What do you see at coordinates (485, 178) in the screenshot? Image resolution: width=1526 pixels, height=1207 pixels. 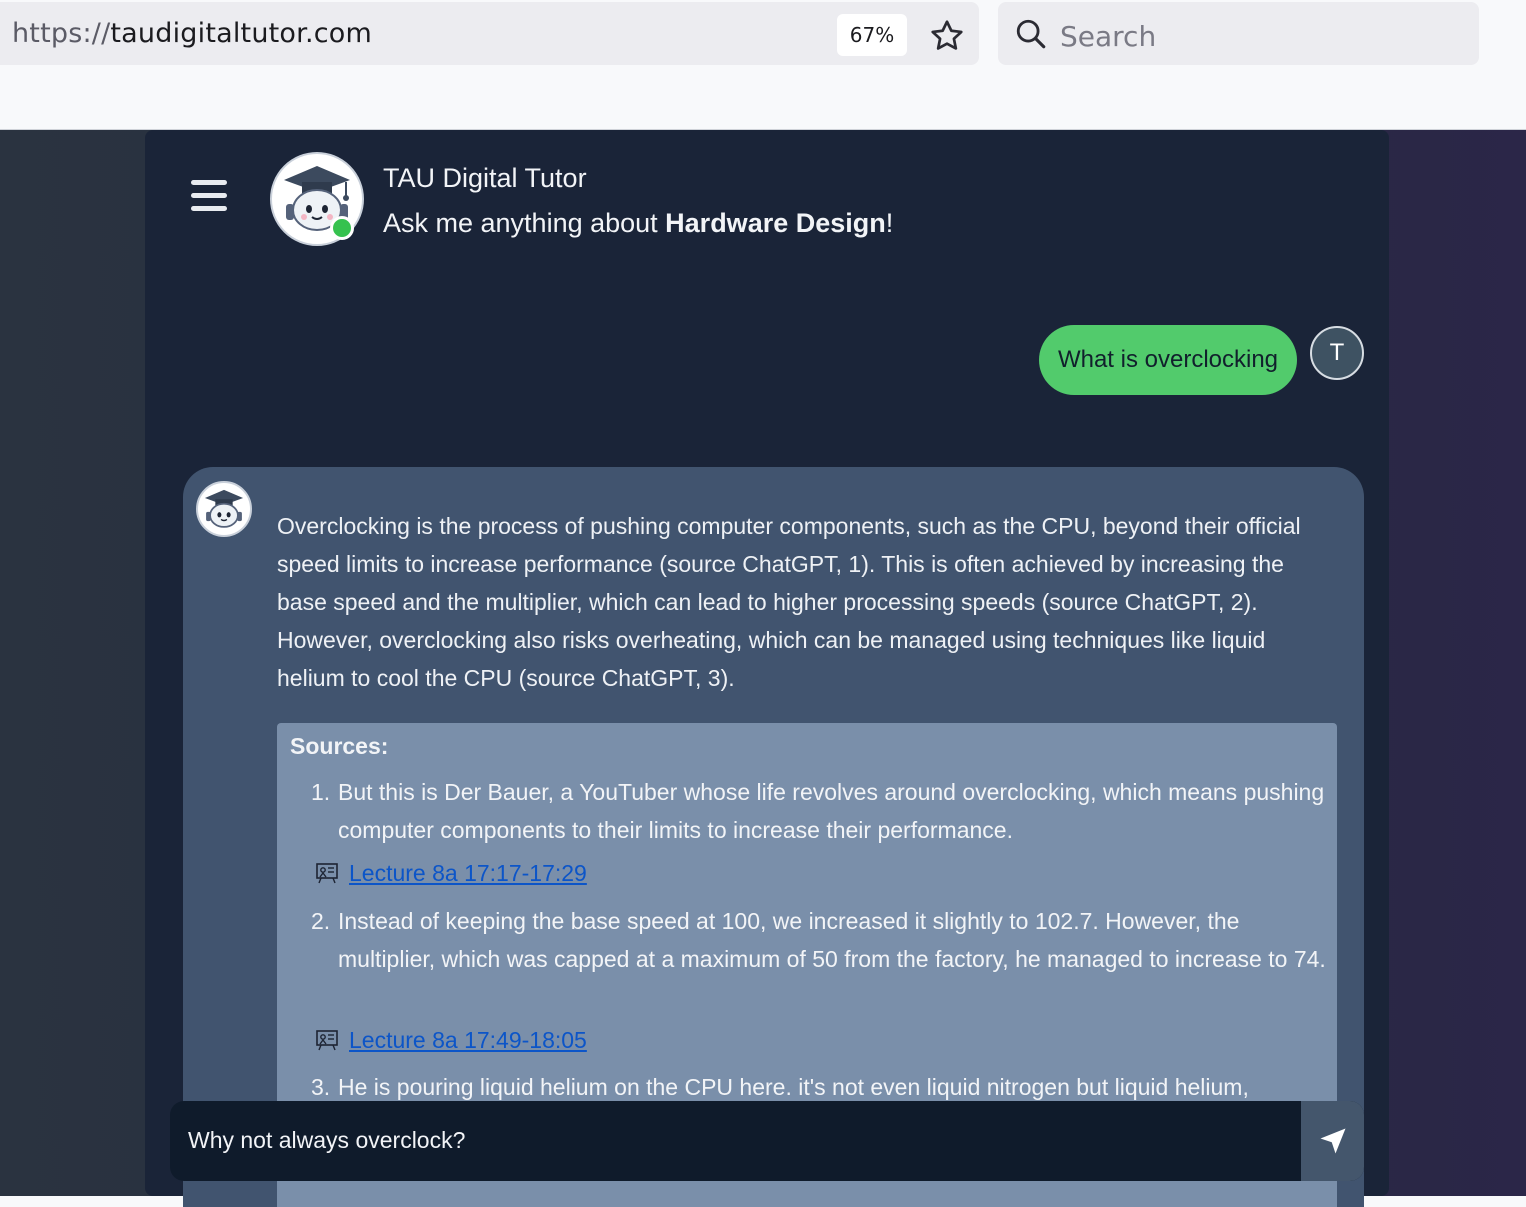 I see `app-title: TAU Digital Tutor` at bounding box center [485, 178].